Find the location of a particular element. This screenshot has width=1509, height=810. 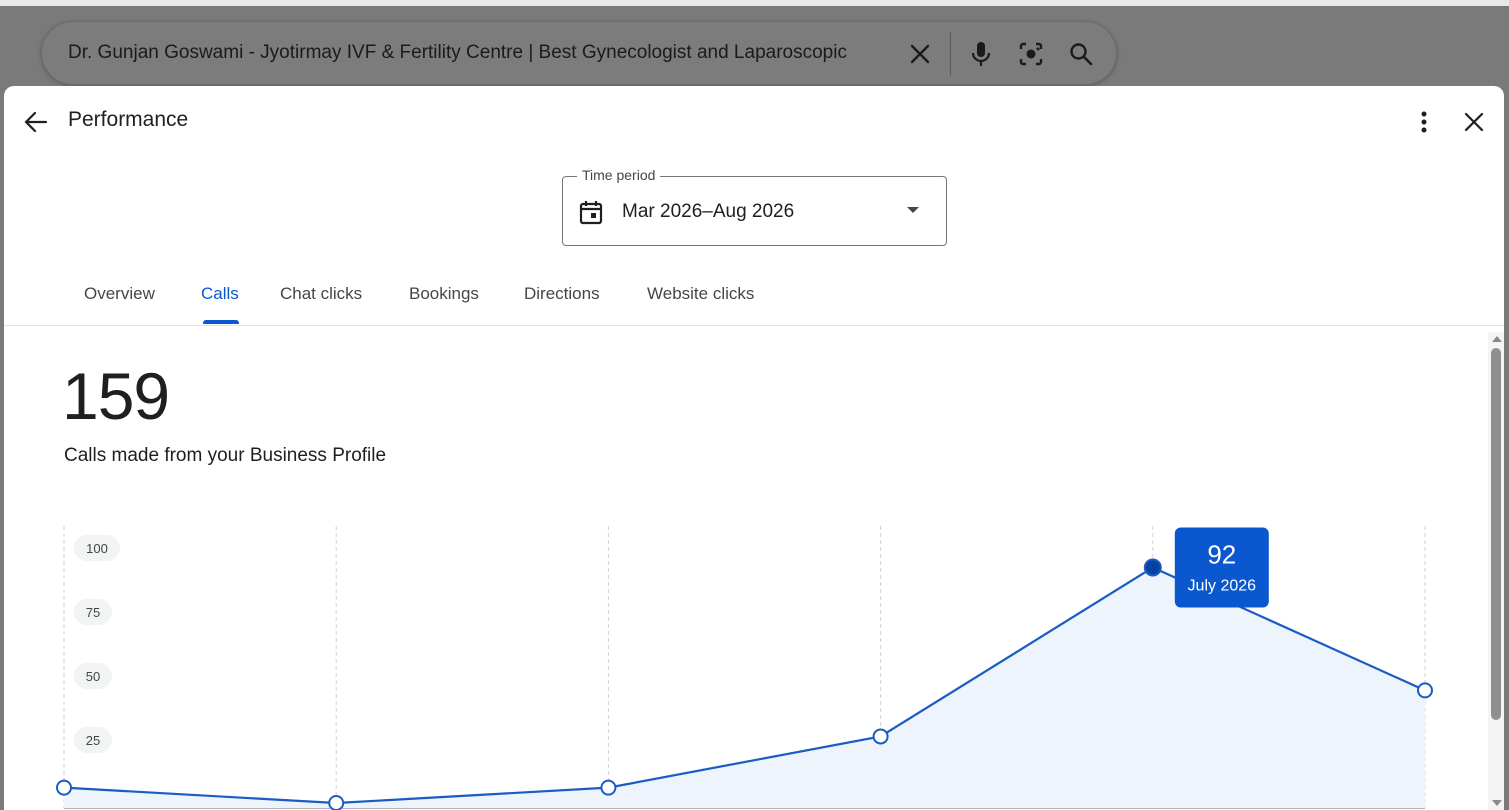

dialog-title: Performance is located at coordinates (128, 119).